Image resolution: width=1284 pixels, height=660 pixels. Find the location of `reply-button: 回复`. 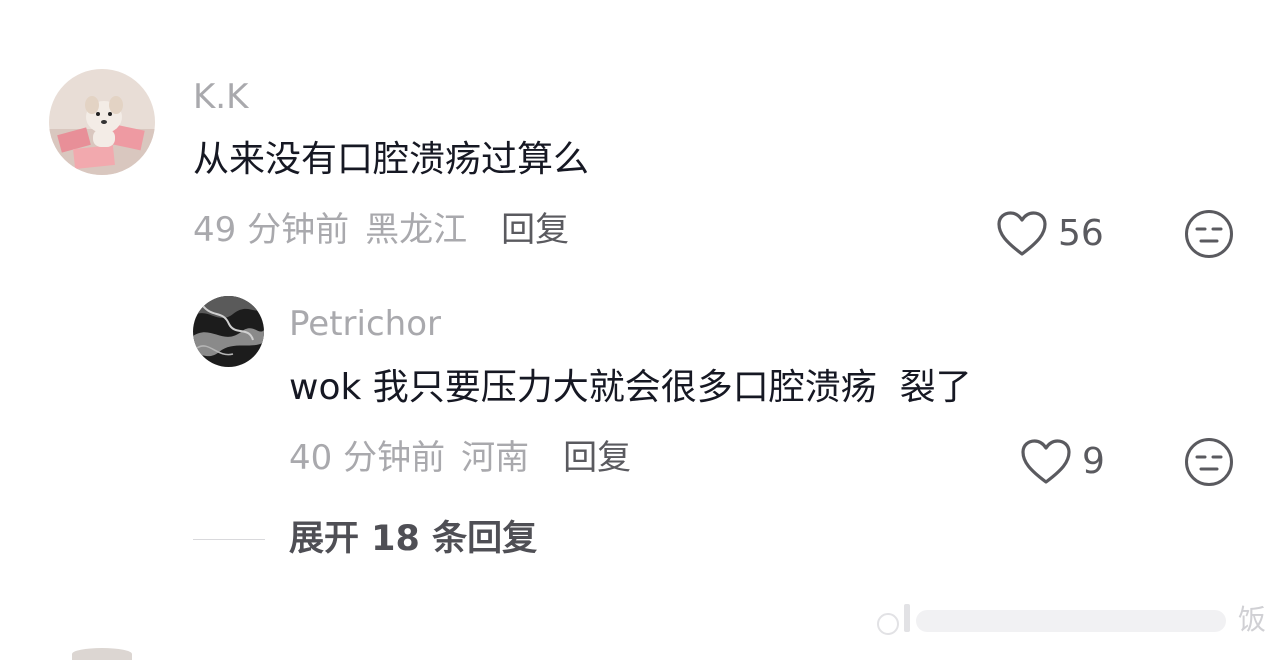

reply-button: 回复 is located at coordinates (535, 230).